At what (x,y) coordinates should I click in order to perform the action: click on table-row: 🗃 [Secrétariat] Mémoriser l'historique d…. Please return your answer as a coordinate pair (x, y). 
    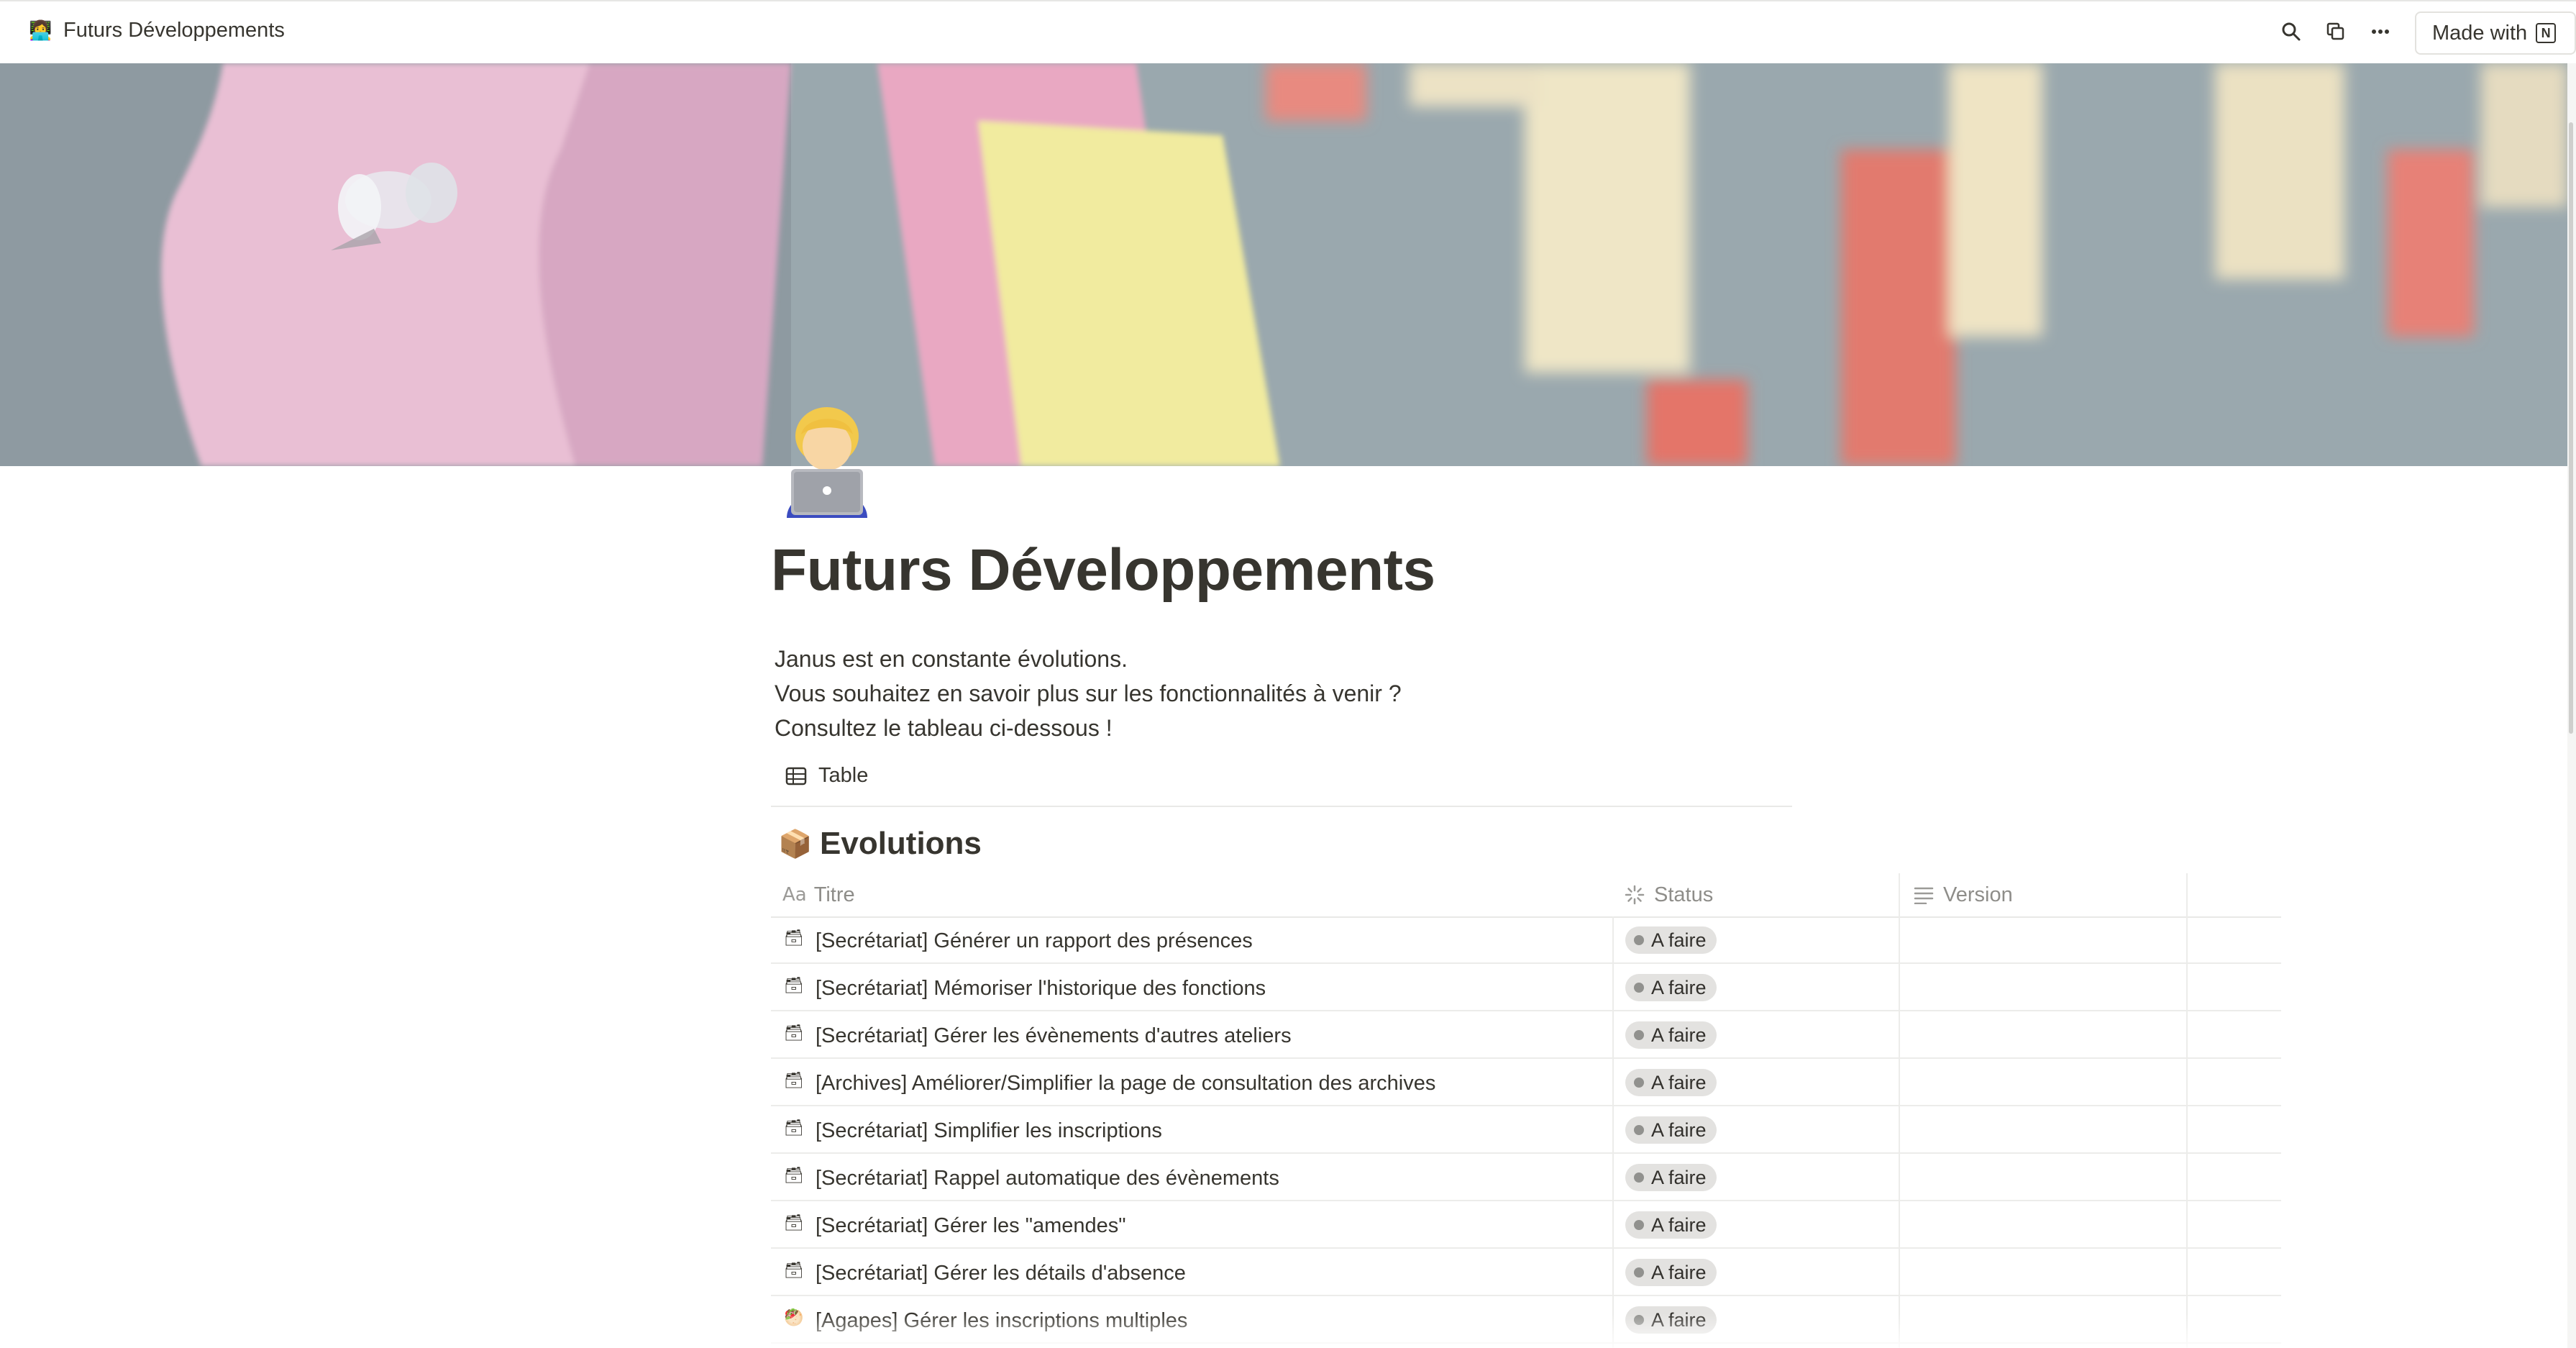
    Looking at the image, I should click on (1526, 988).